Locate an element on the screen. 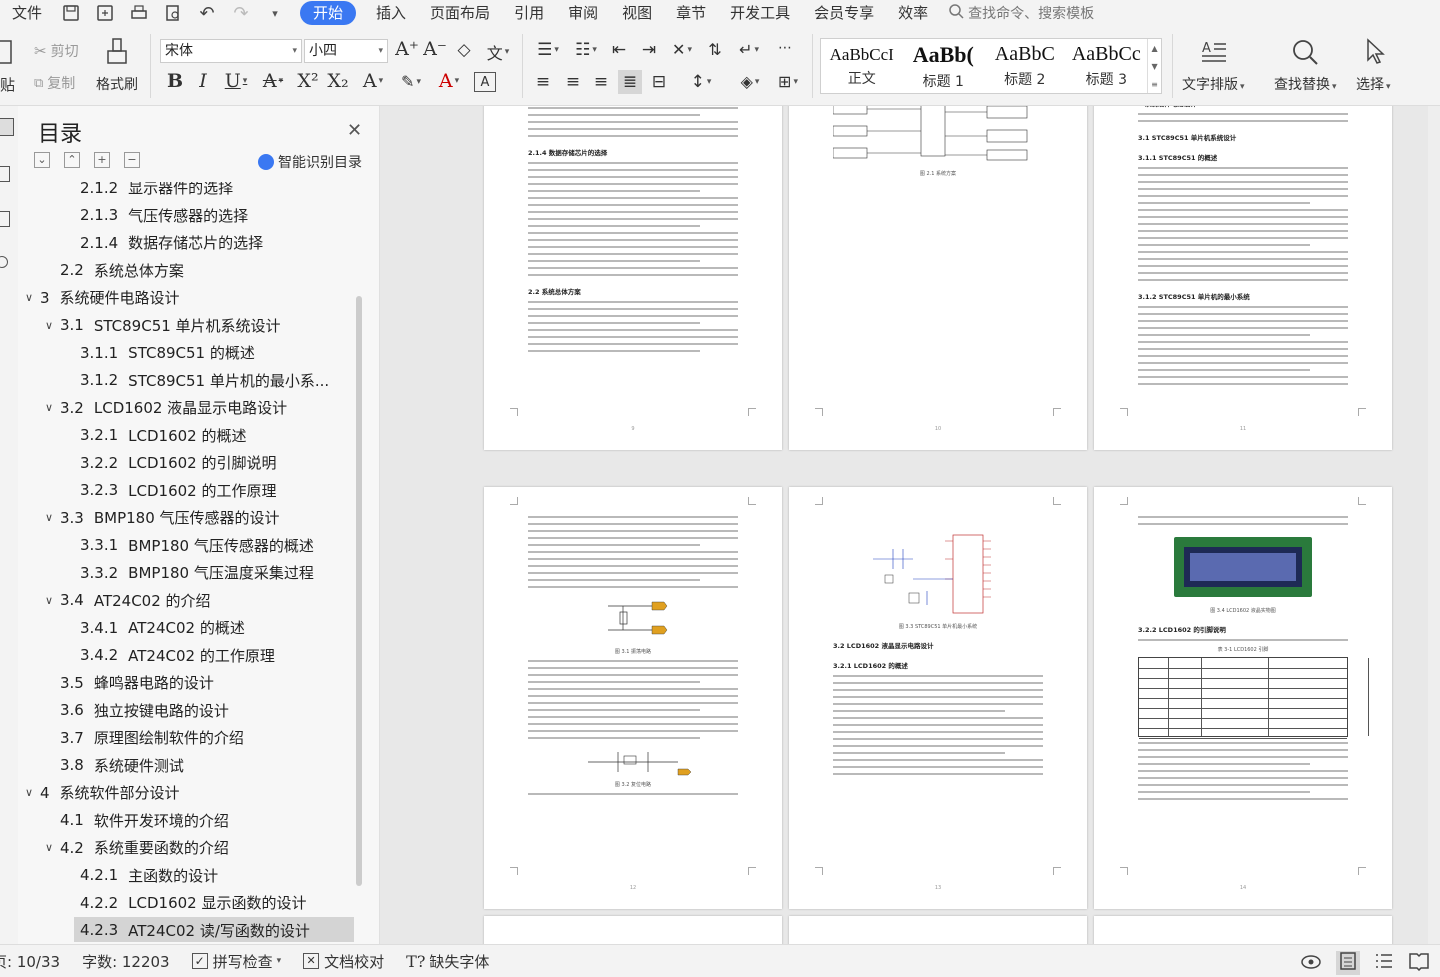 The height and width of the screenshot is (977, 1440). font-name-select: 宋体 ▾ is located at coordinates (231, 51).